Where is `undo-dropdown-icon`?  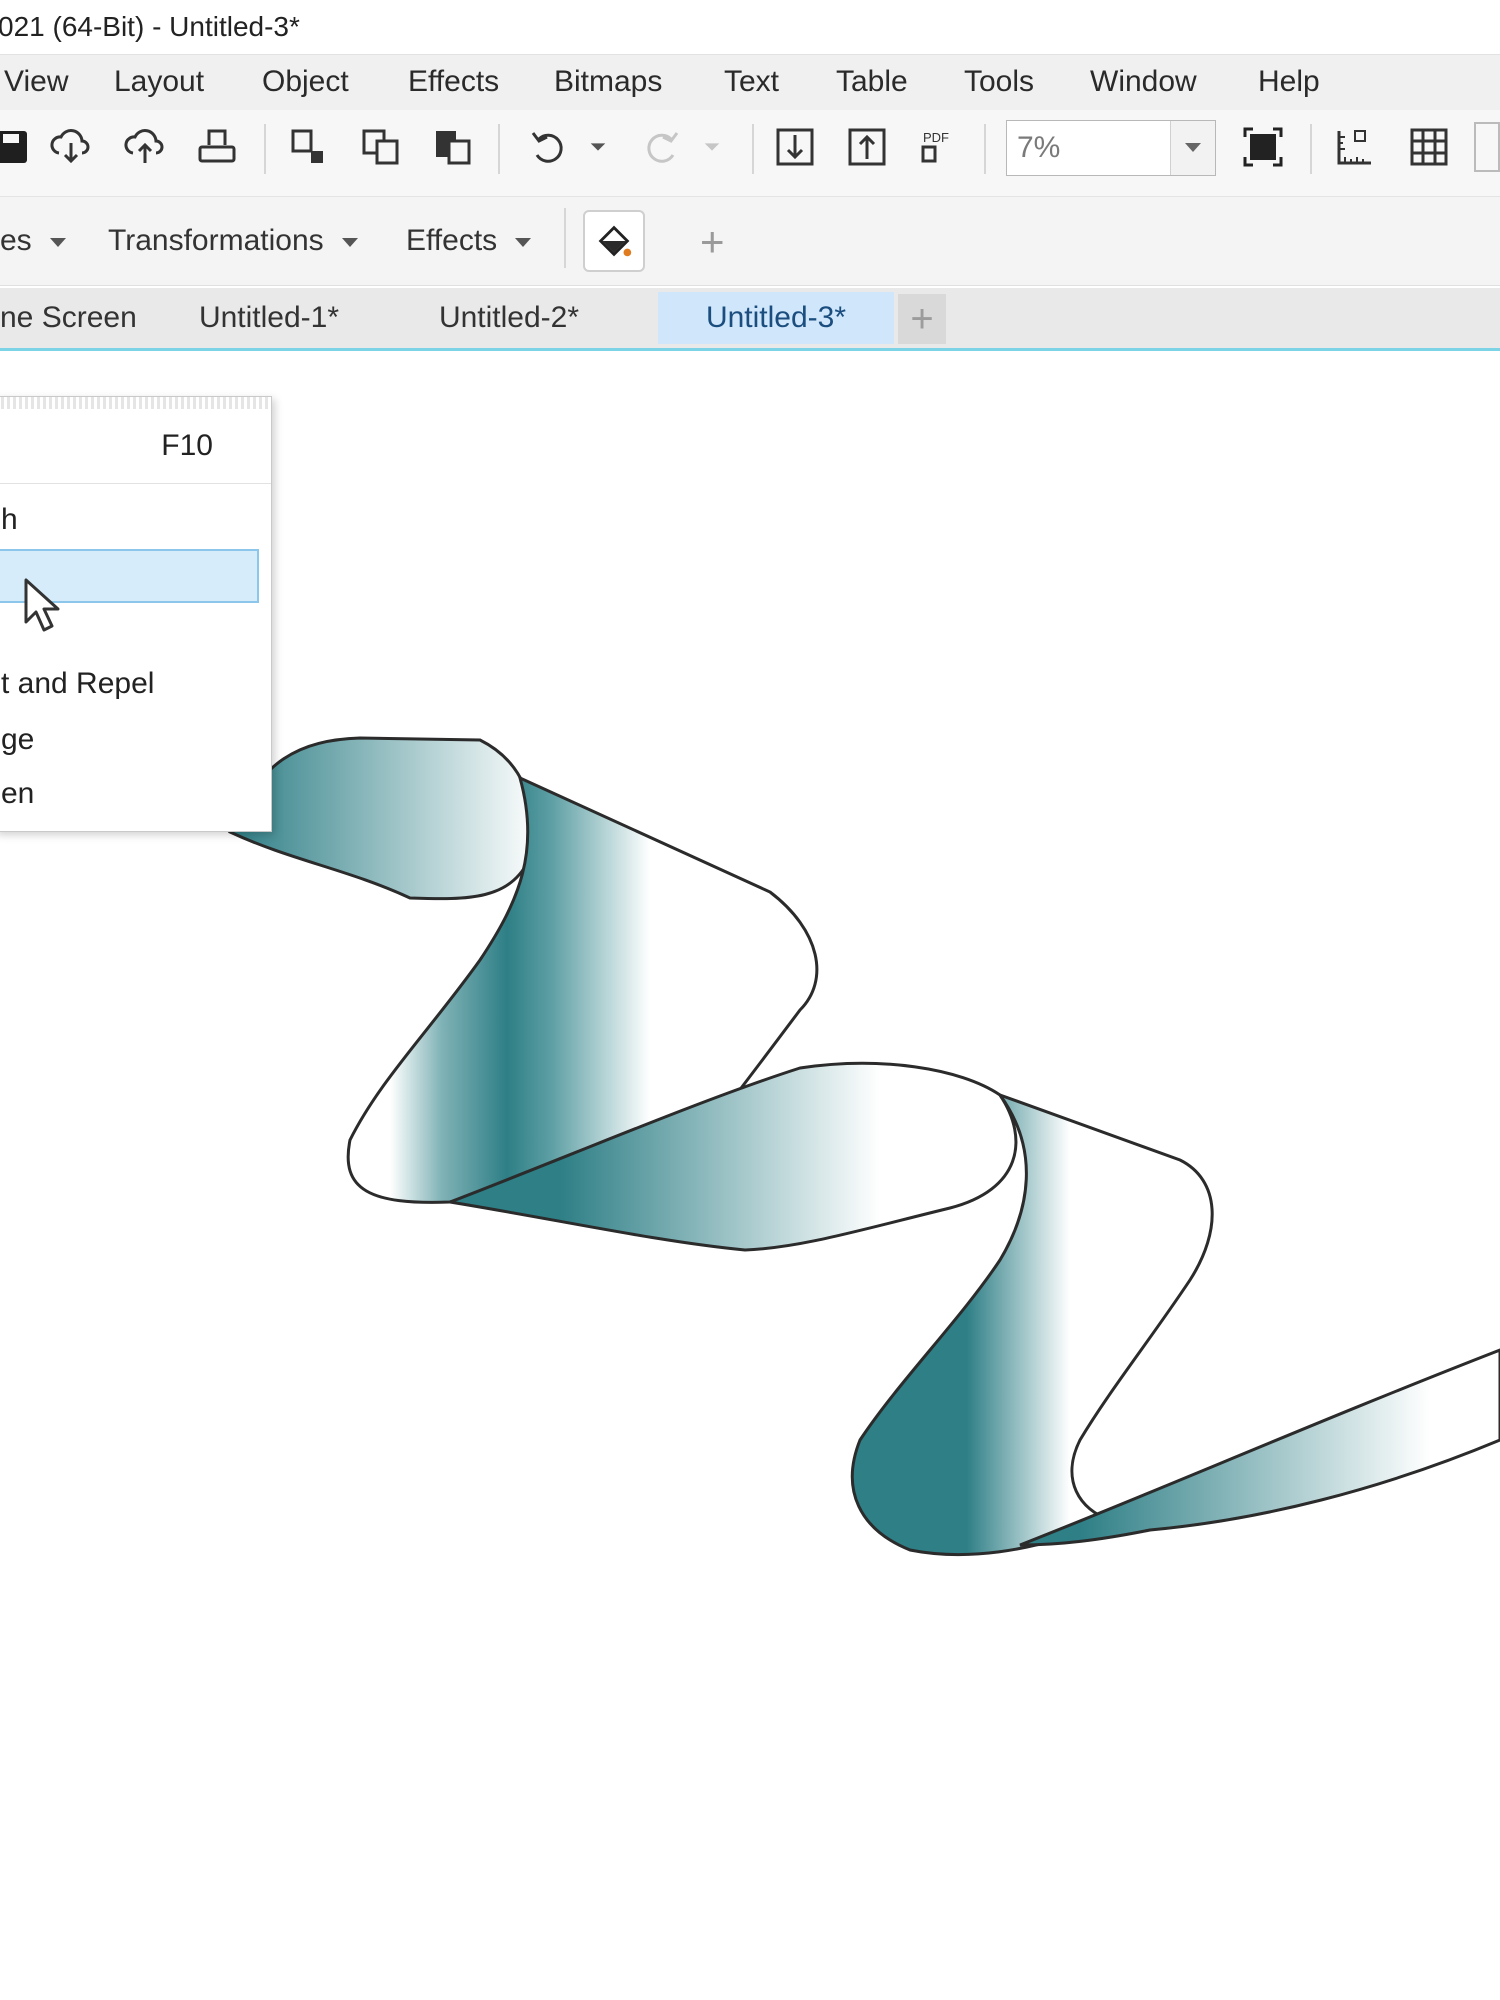 undo-dropdown-icon is located at coordinates (598, 147).